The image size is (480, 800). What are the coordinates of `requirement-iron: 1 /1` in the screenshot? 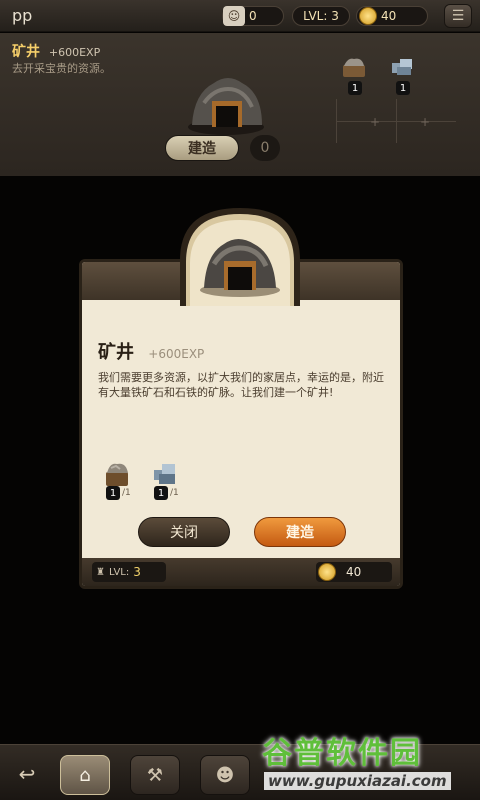 It's located at (166, 480).